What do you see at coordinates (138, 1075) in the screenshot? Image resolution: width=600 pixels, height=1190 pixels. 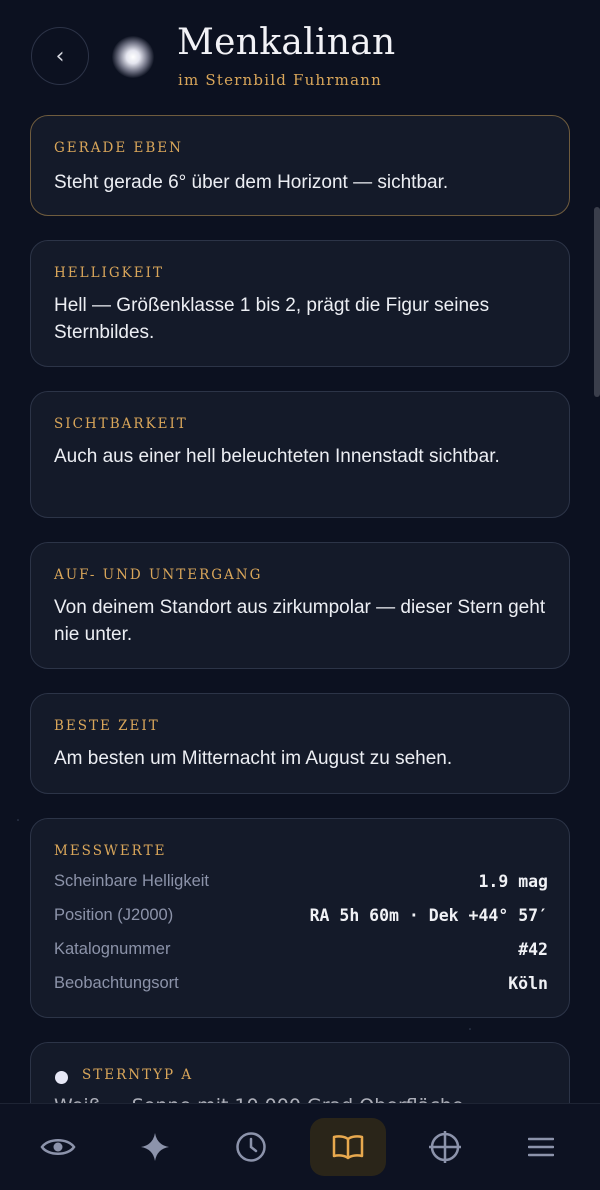 I see `card-label: STERNTYP A` at bounding box center [138, 1075].